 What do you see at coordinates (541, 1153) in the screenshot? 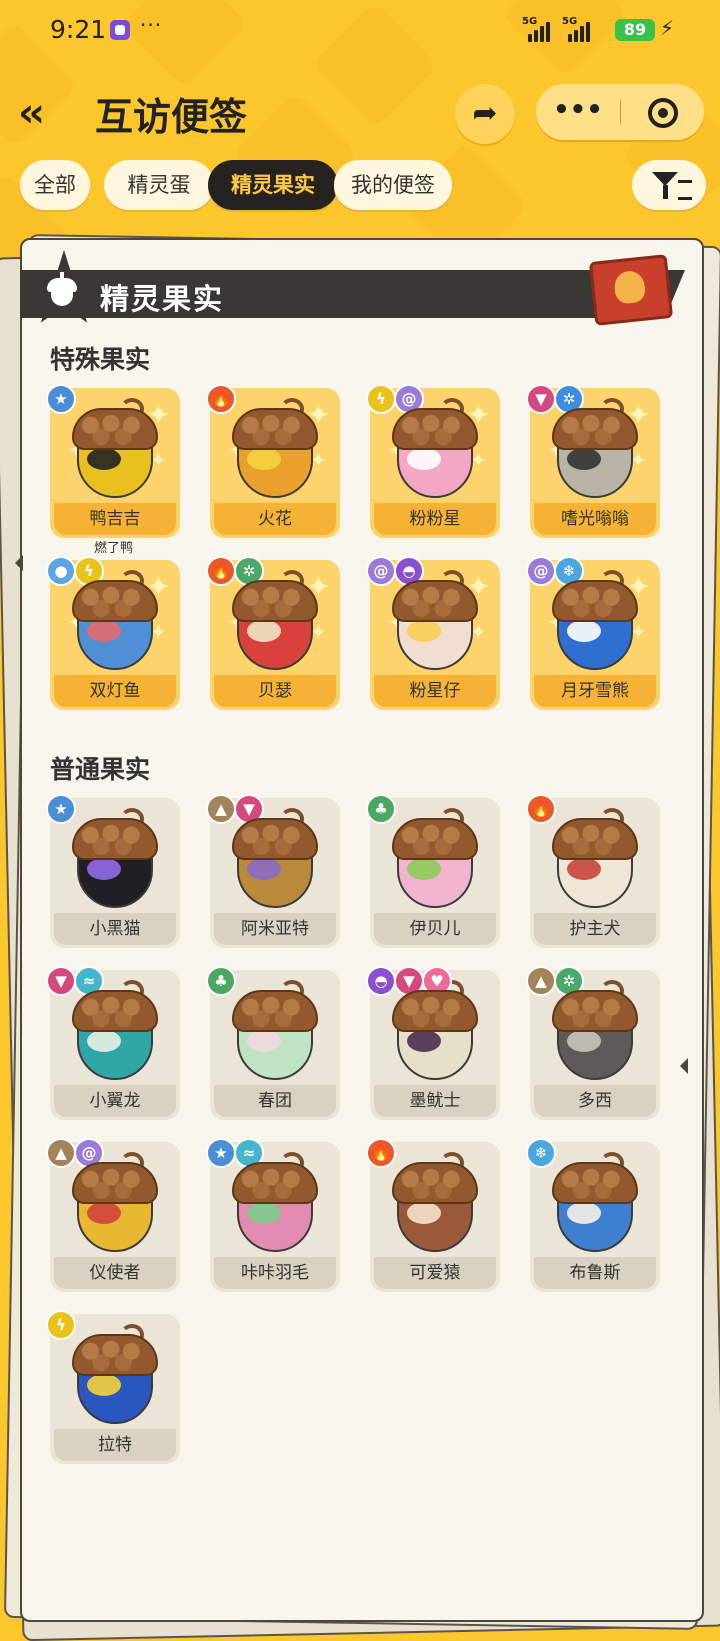
I see `snowflake-icon: ❄` at bounding box center [541, 1153].